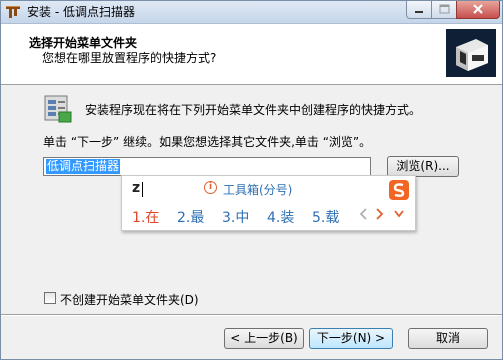 This screenshot has height=360, width=503. I want to click on ime-hint-text: 工具箱(分号), so click(257, 189).